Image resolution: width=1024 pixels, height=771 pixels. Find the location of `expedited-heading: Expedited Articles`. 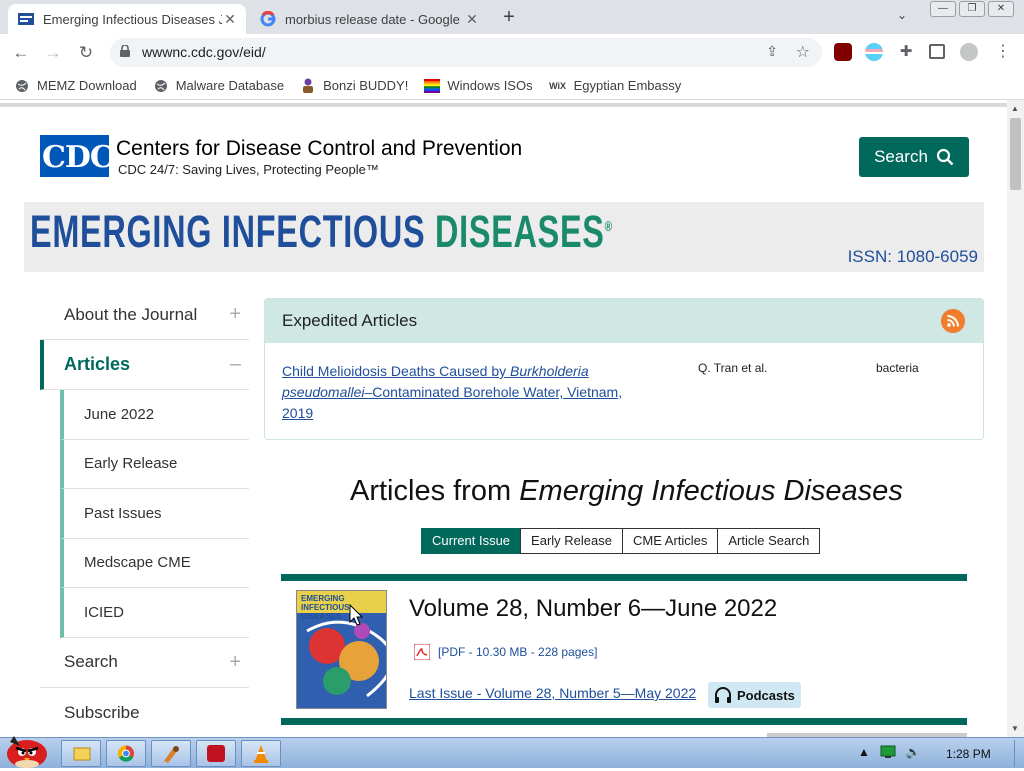

expedited-heading: Expedited Articles is located at coordinates (350, 320).